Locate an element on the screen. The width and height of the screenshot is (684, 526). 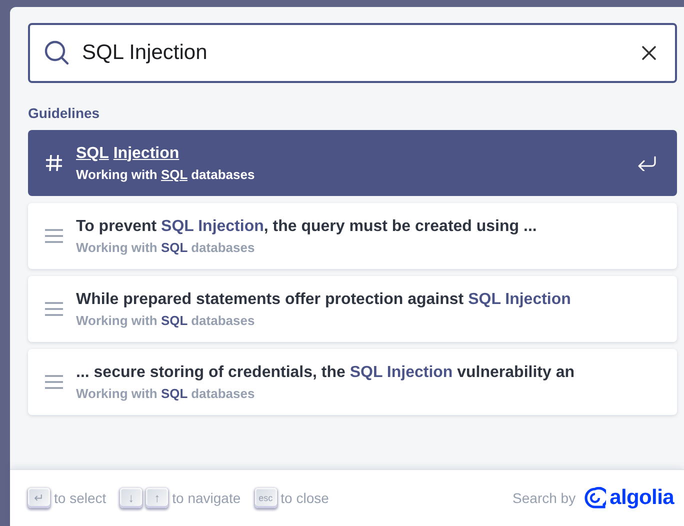
close-icon is located at coordinates (649, 53).